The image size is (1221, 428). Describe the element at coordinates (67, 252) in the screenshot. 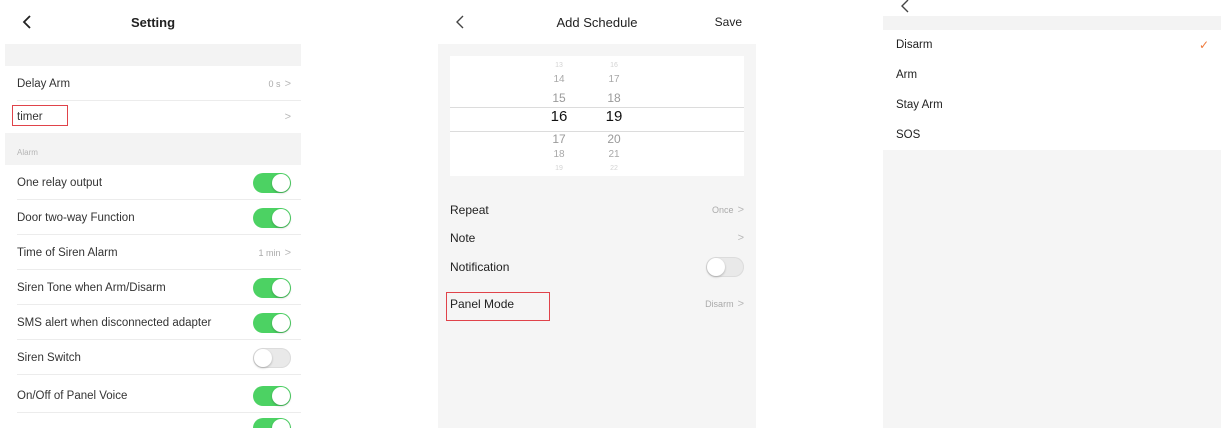

I see `row-label: Time of Siren Alarm` at that location.